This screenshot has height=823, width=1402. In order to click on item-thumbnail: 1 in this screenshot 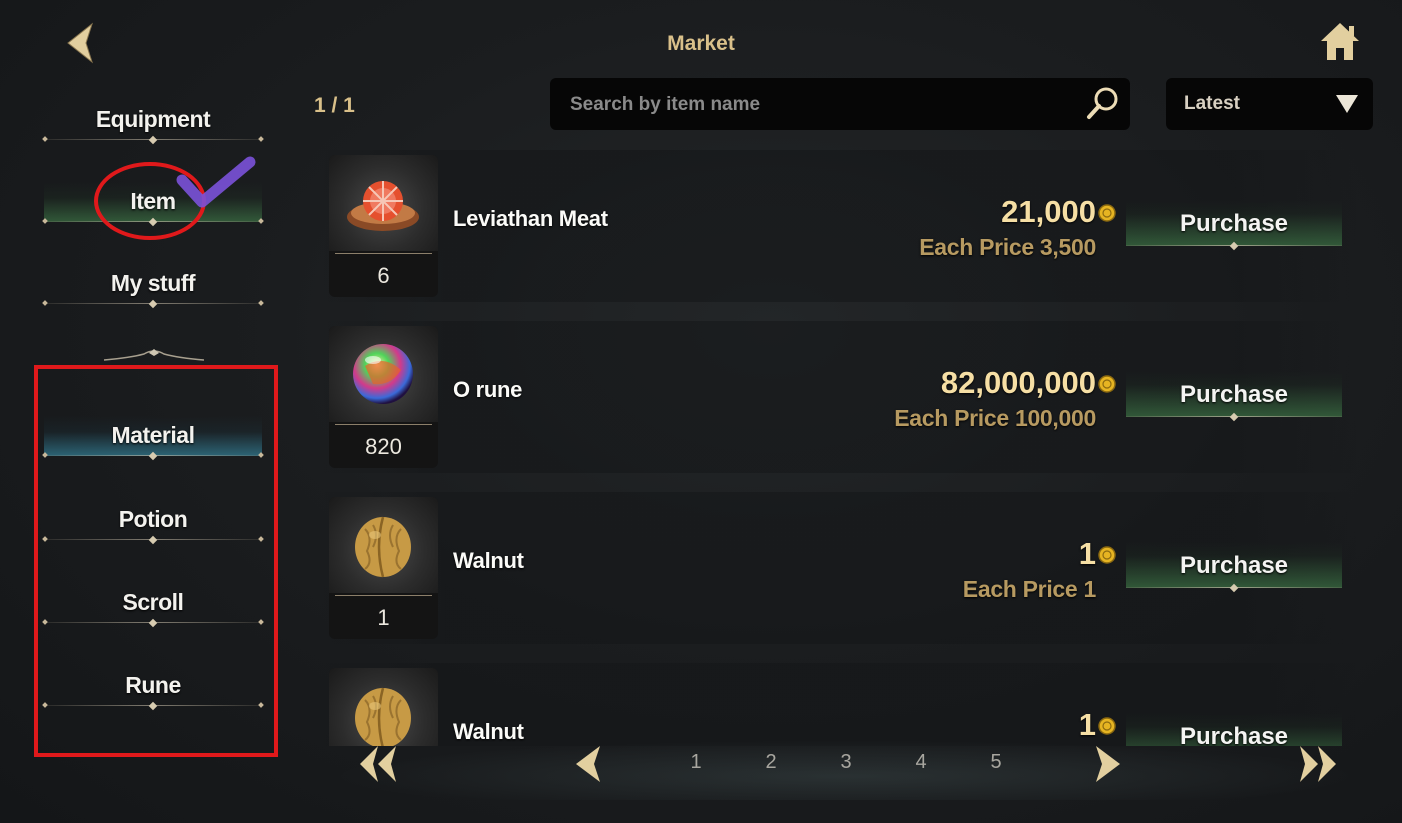, I will do `click(383, 568)`.